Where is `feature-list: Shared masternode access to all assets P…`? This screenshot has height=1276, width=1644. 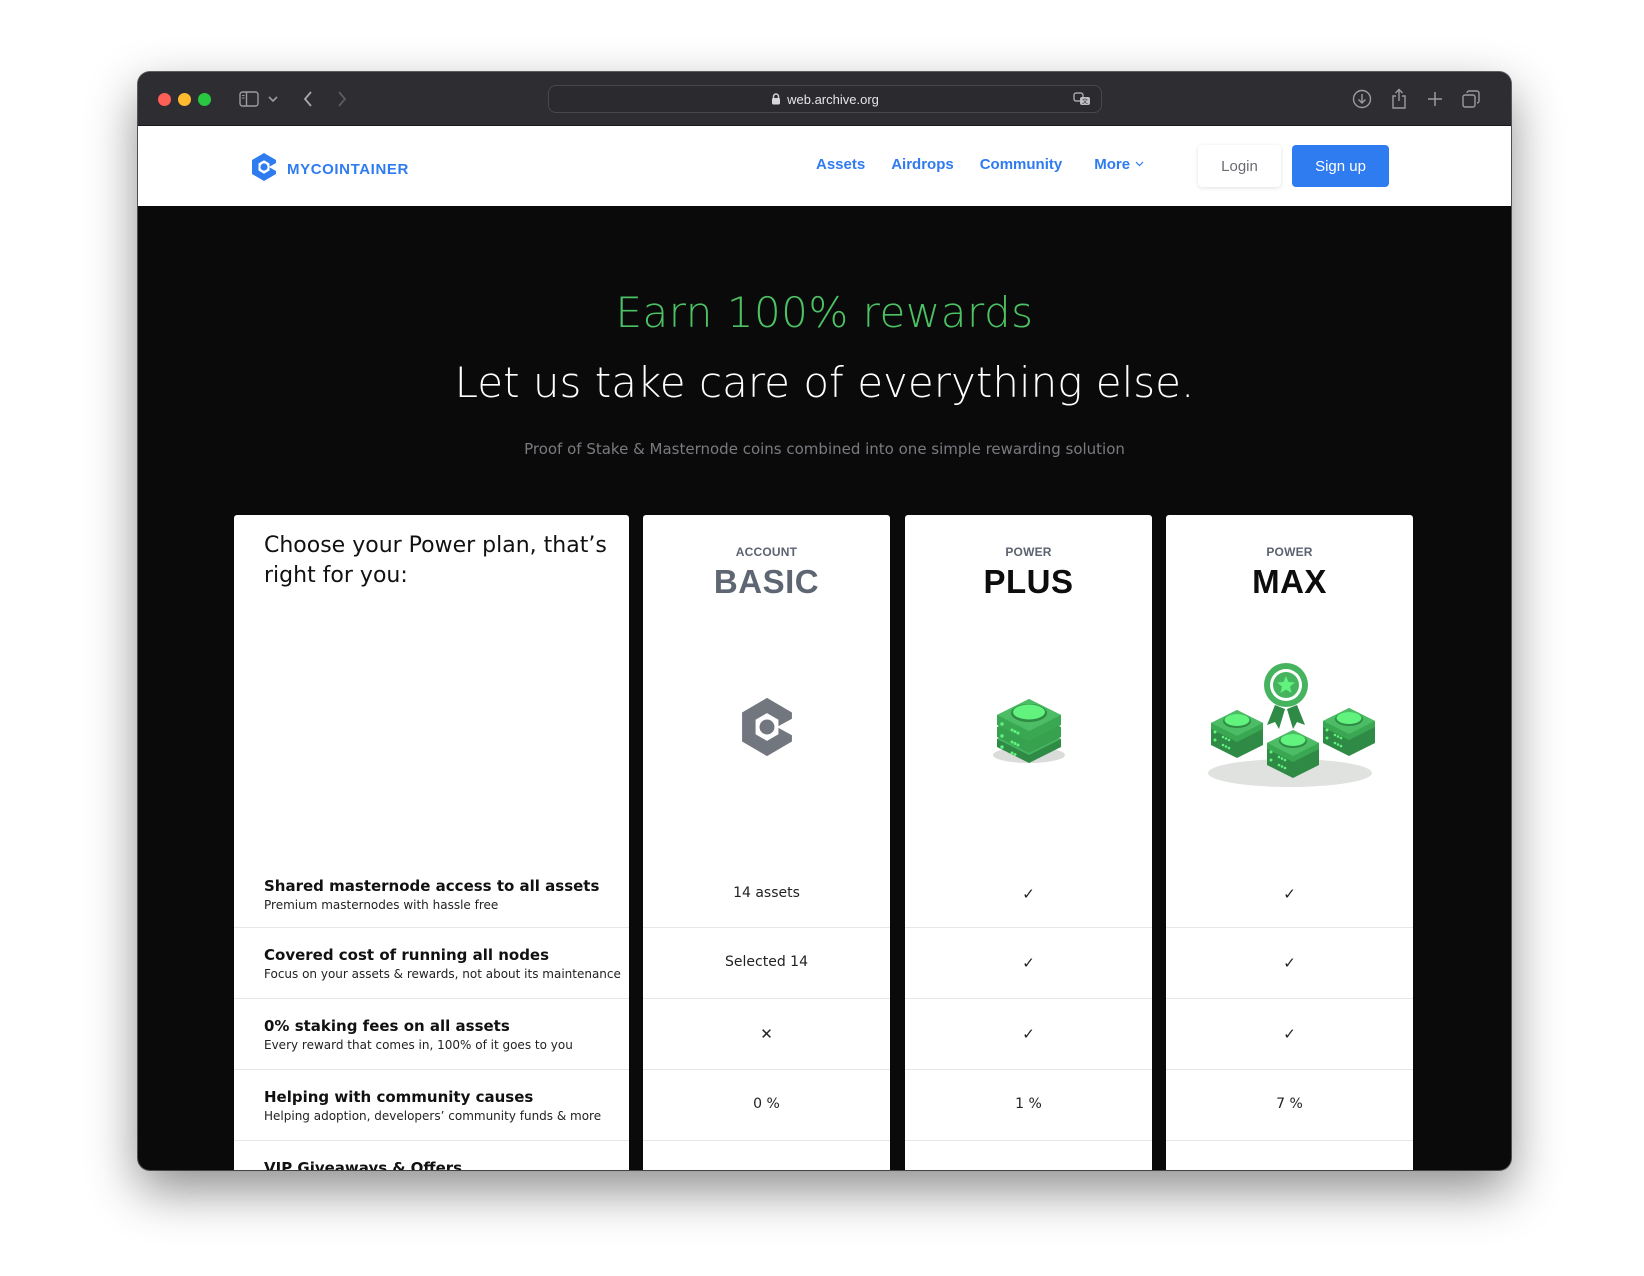
feature-list: Shared masternode access to all assets P… is located at coordinates (431, 1016).